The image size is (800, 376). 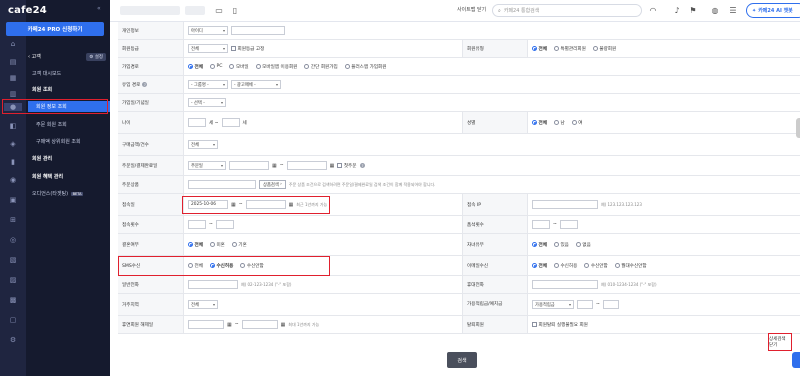 I want to click on join-path-app-radio: 모바일앱 이용회원, so click(x=276, y=67).